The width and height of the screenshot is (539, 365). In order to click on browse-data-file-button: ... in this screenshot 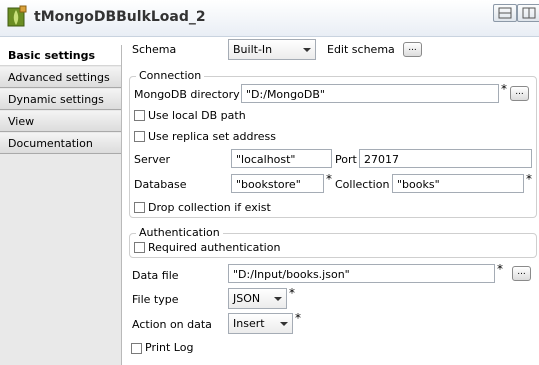, I will do `click(521, 273)`.